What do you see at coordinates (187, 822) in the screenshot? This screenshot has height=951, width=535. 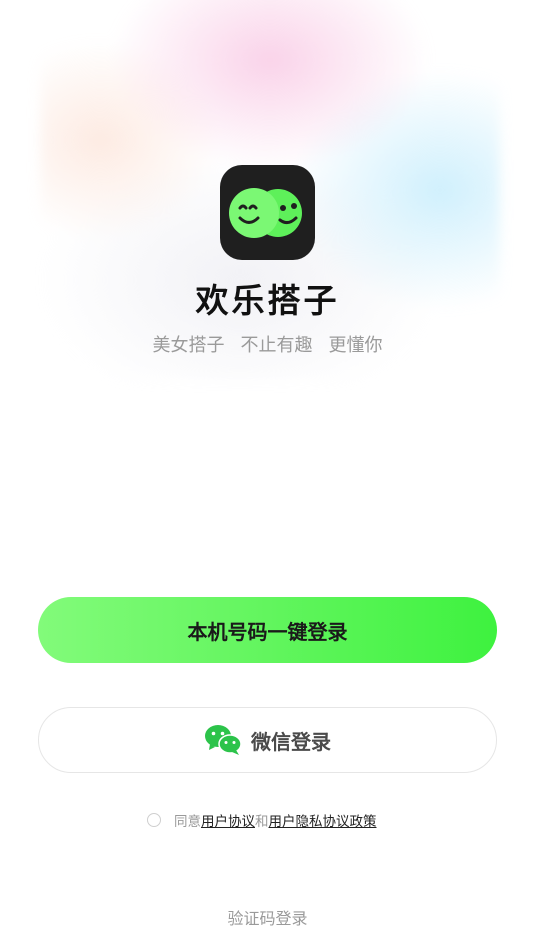 I see `agreement-prefix: 同意` at bounding box center [187, 822].